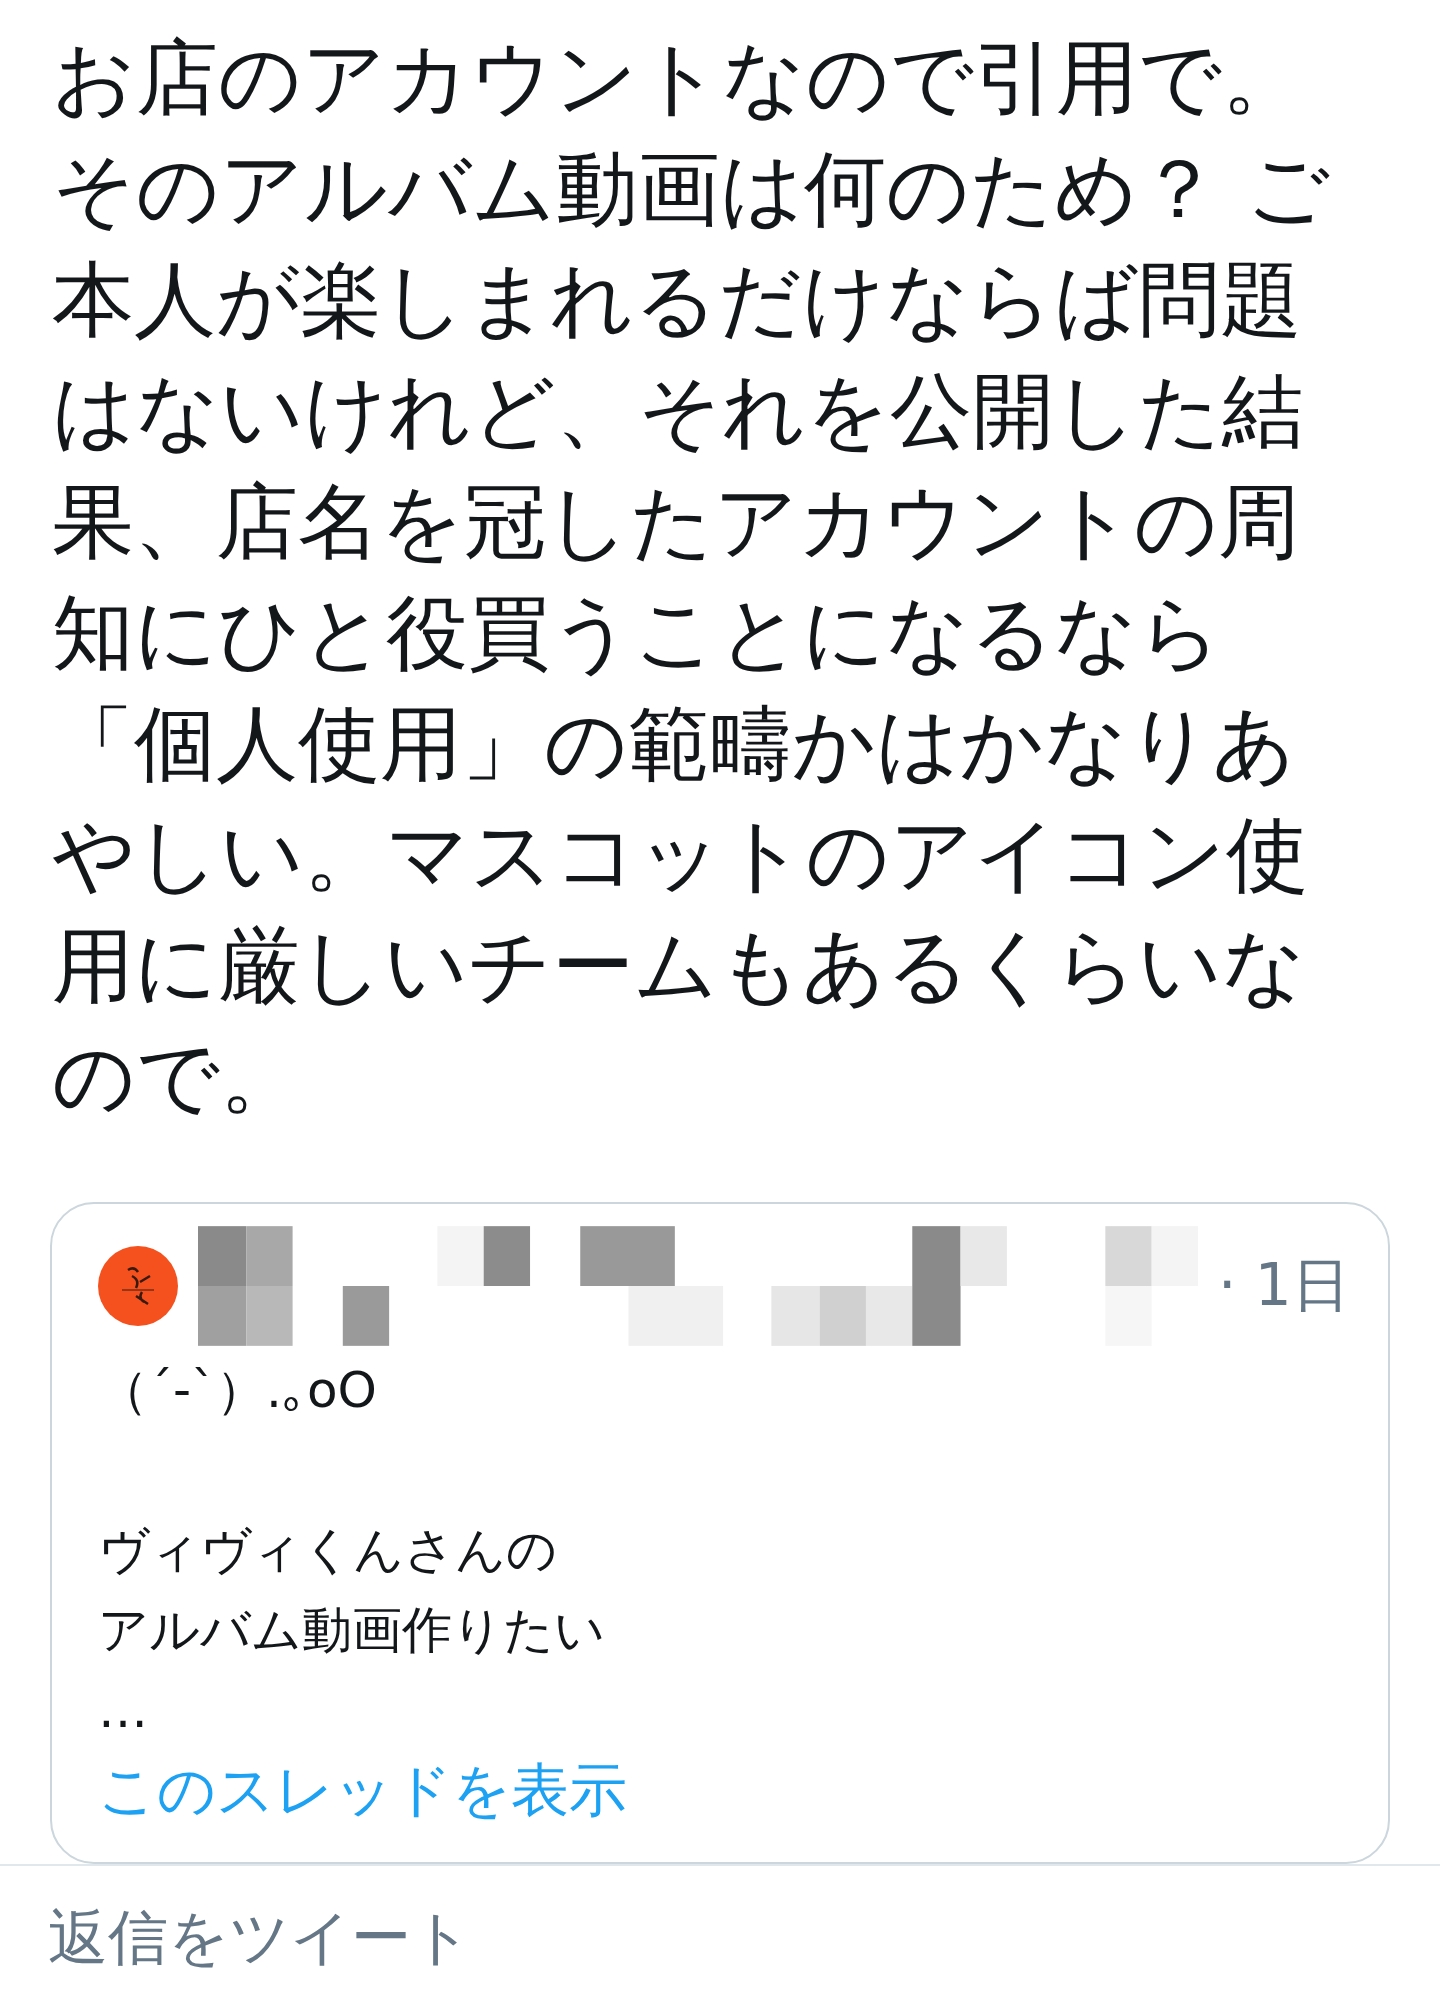 The image size is (1440, 1996). What do you see at coordinates (138, 1286) in the screenshot?
I see `avatar-logo-icon` at bounding box center [138, 1286].